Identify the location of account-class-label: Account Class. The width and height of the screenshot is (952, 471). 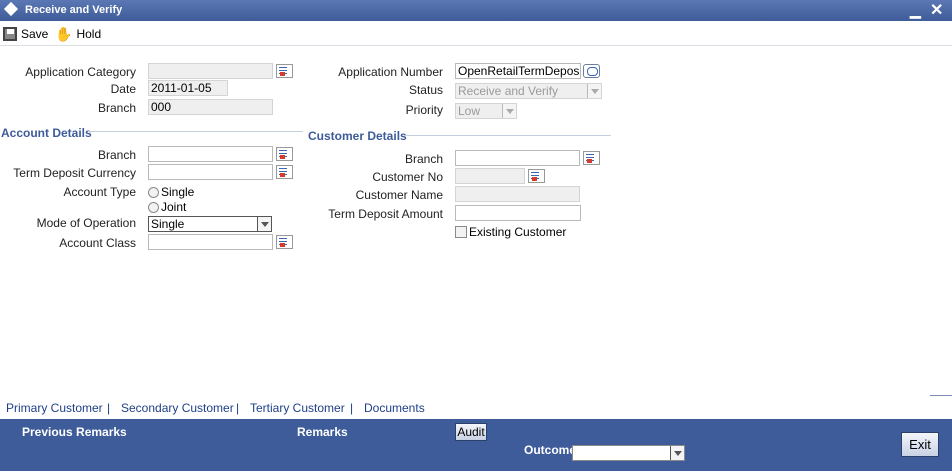
(97, 243).